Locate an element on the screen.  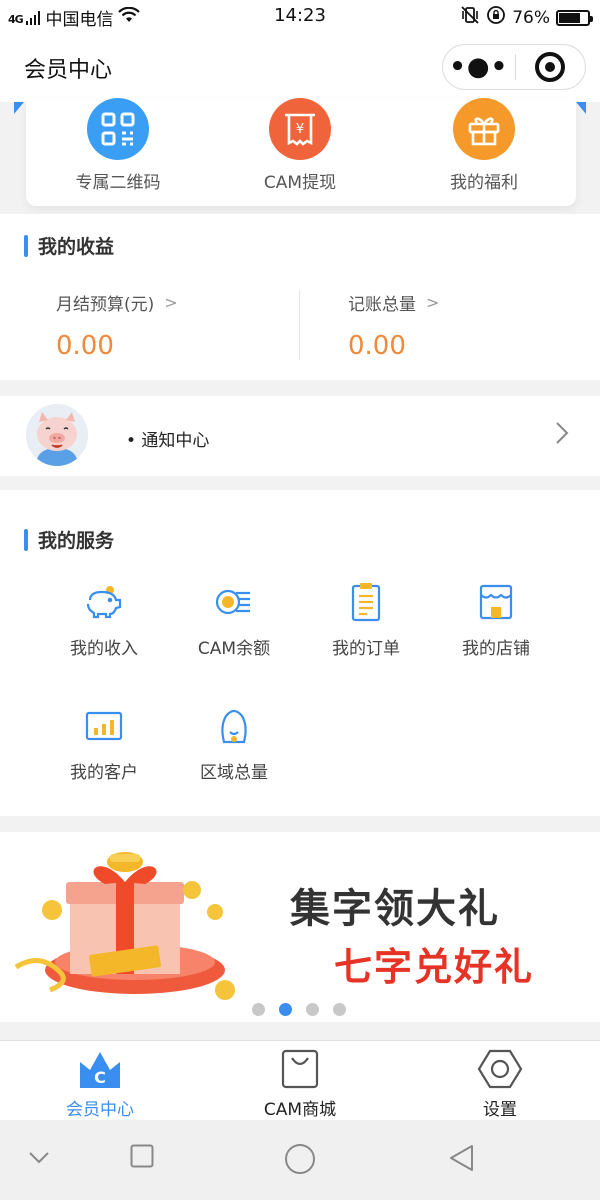
banner-headline: 集字领大礼 is located at coordinates (395, 909).